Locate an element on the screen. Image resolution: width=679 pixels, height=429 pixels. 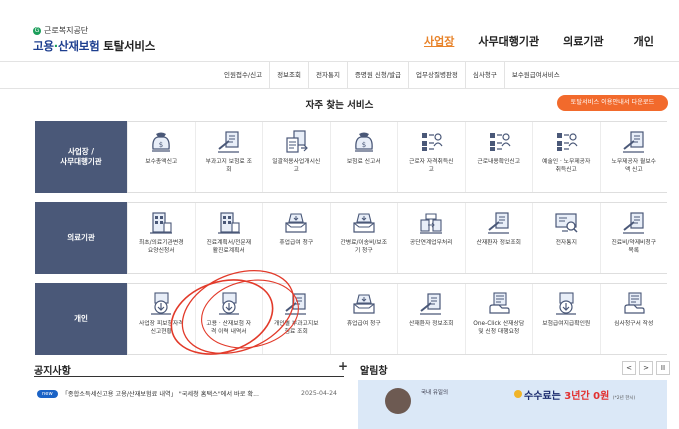
site-title: 고용·산재보험 토탈서비스 is located at coordinates (94, 46).